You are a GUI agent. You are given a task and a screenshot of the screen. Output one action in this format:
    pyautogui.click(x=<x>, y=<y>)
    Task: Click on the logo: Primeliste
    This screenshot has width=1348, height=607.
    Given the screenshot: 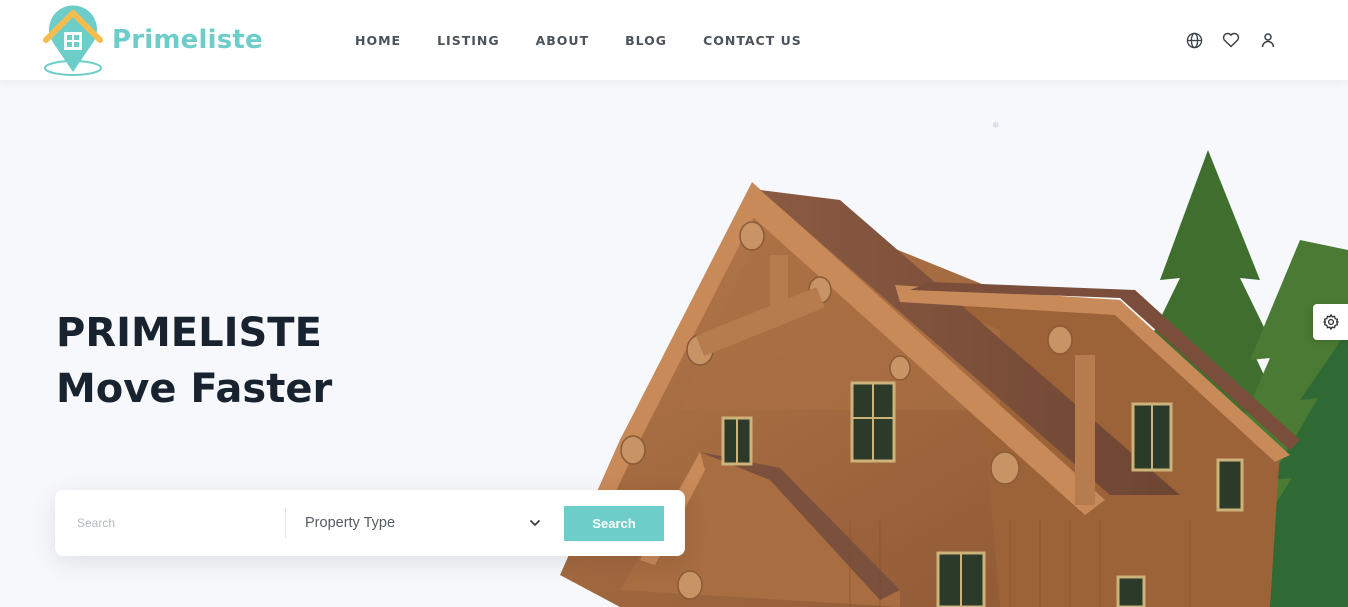 What is the action you would take?
    pyautogui.click(x=151, y=40)
    